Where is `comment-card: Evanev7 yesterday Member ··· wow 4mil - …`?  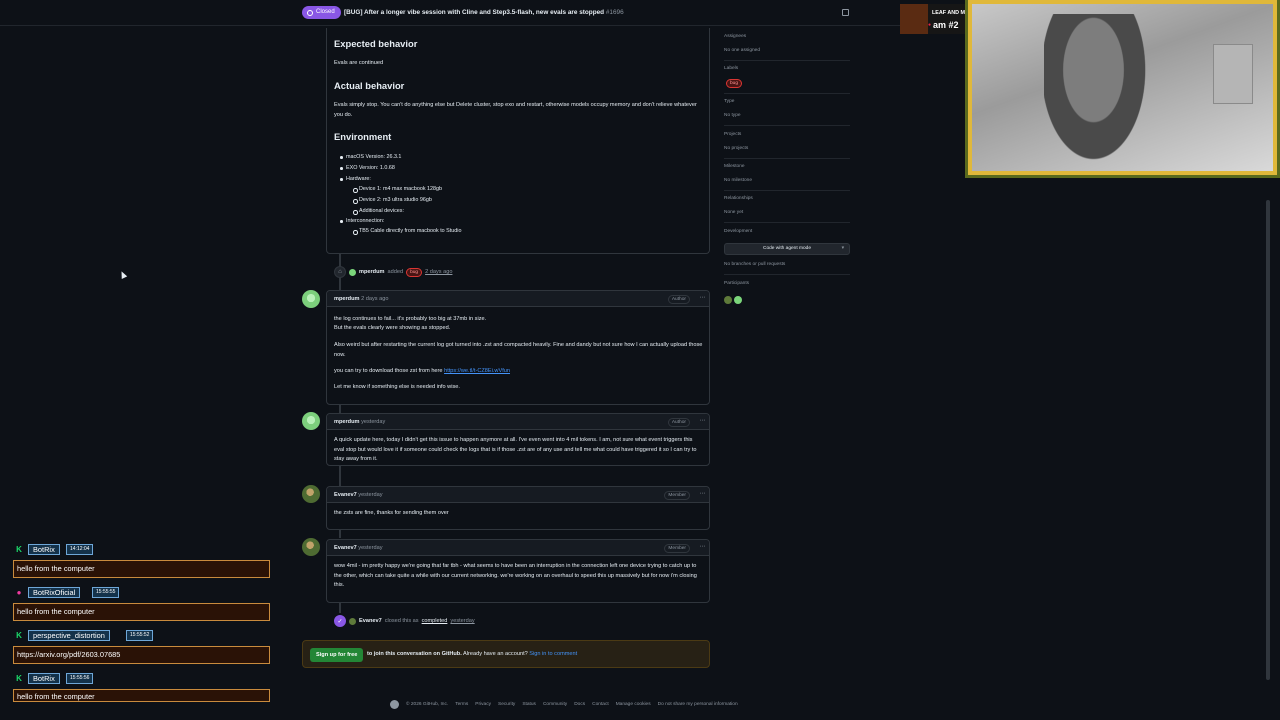 comment-card: Evanev7 yesterday Member ··· wow 4mil - … is located at coordinates (518, 571).